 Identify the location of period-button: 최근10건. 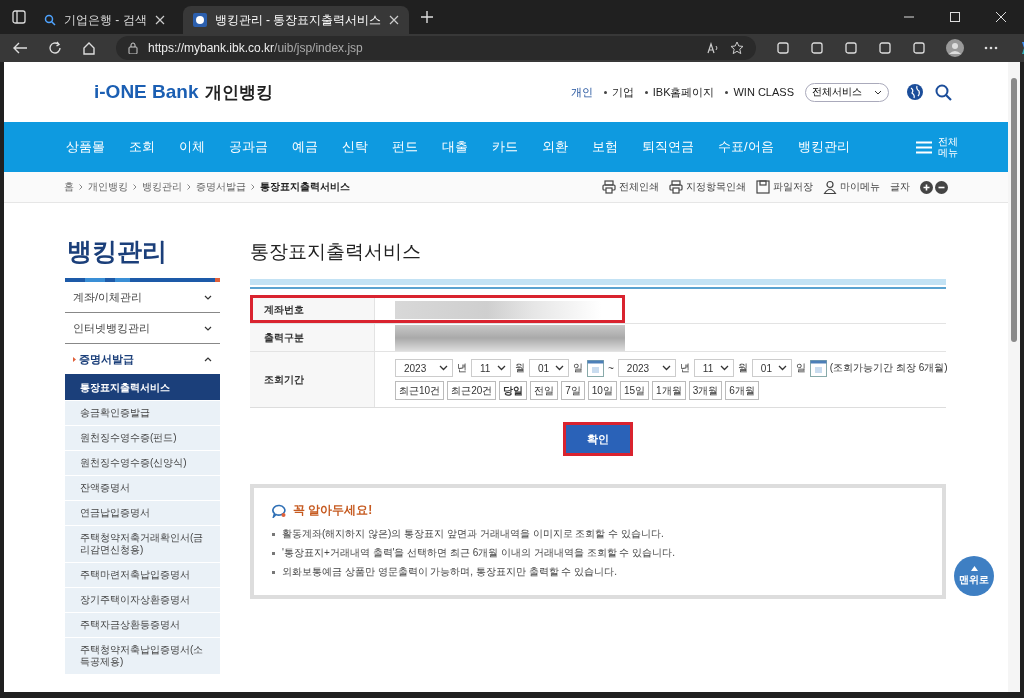
(420, 390).